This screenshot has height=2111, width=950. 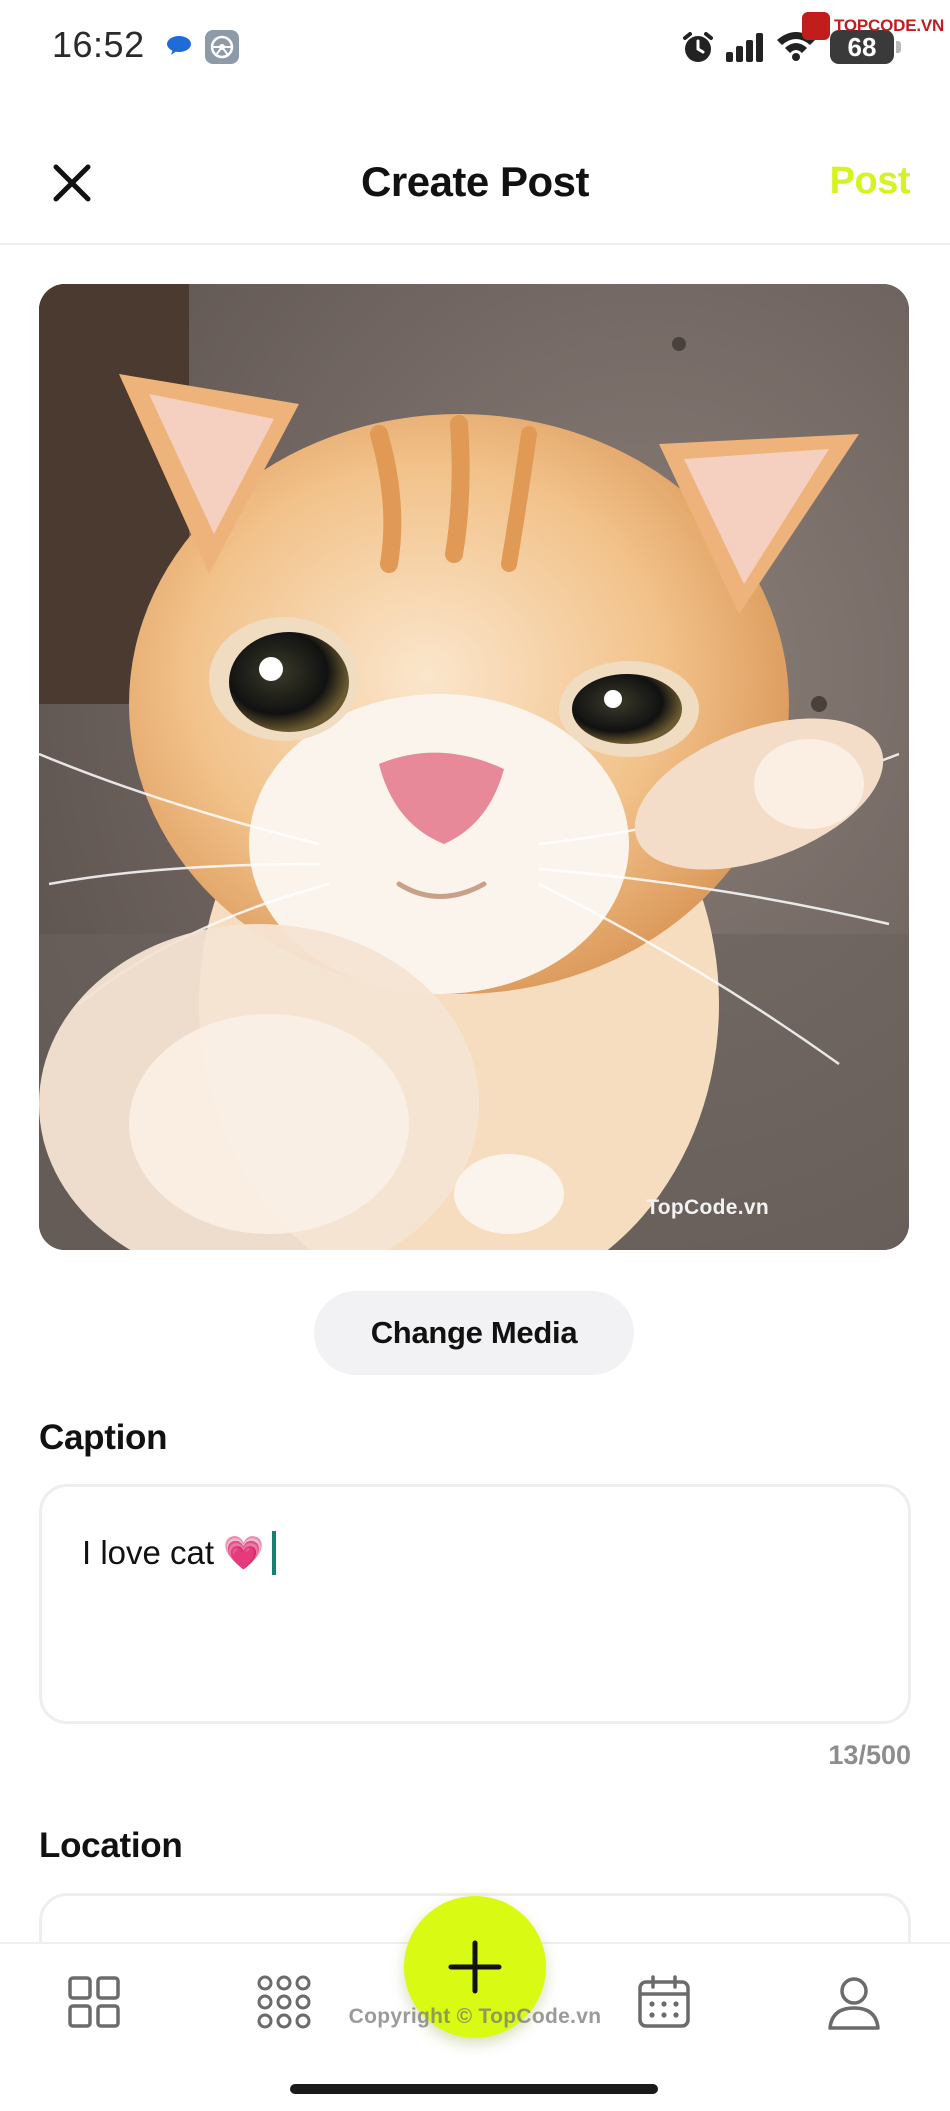 I want to click on watermark-logo: TOPCODE.VN, so click(x=873, y=26).